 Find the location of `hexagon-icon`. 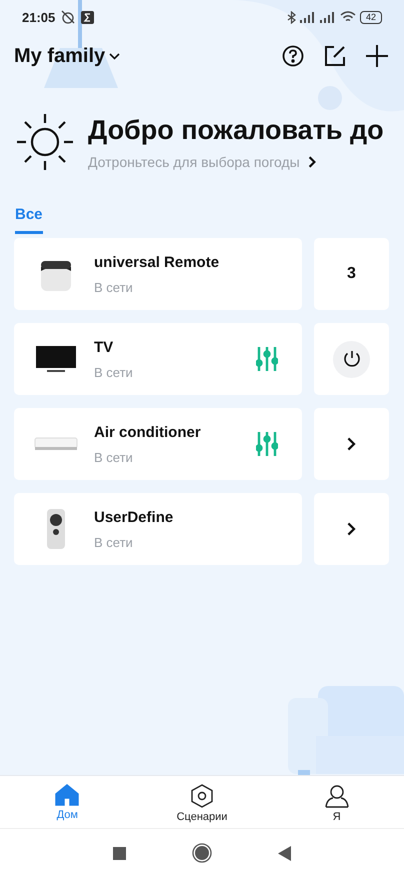

hexagon-icon is located at coordinates (202, 796).